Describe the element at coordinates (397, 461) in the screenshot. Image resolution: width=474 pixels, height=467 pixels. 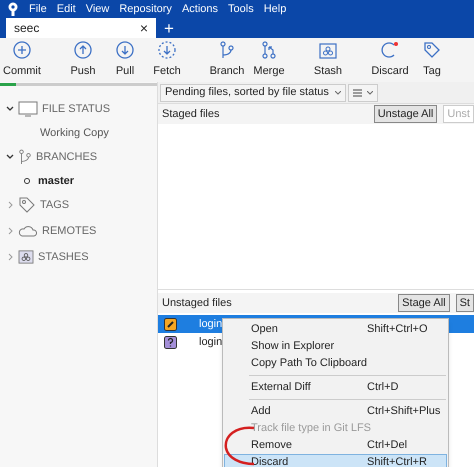
I see `shortcut-label: Shift+Ctrl+R` at that location.